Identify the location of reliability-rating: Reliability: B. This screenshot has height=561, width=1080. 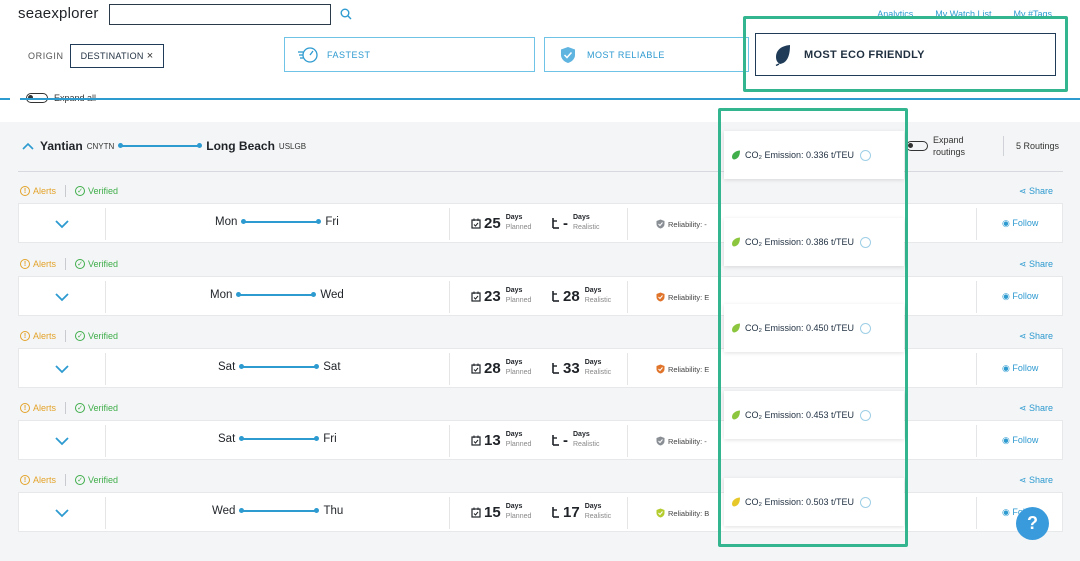
(682, 513).